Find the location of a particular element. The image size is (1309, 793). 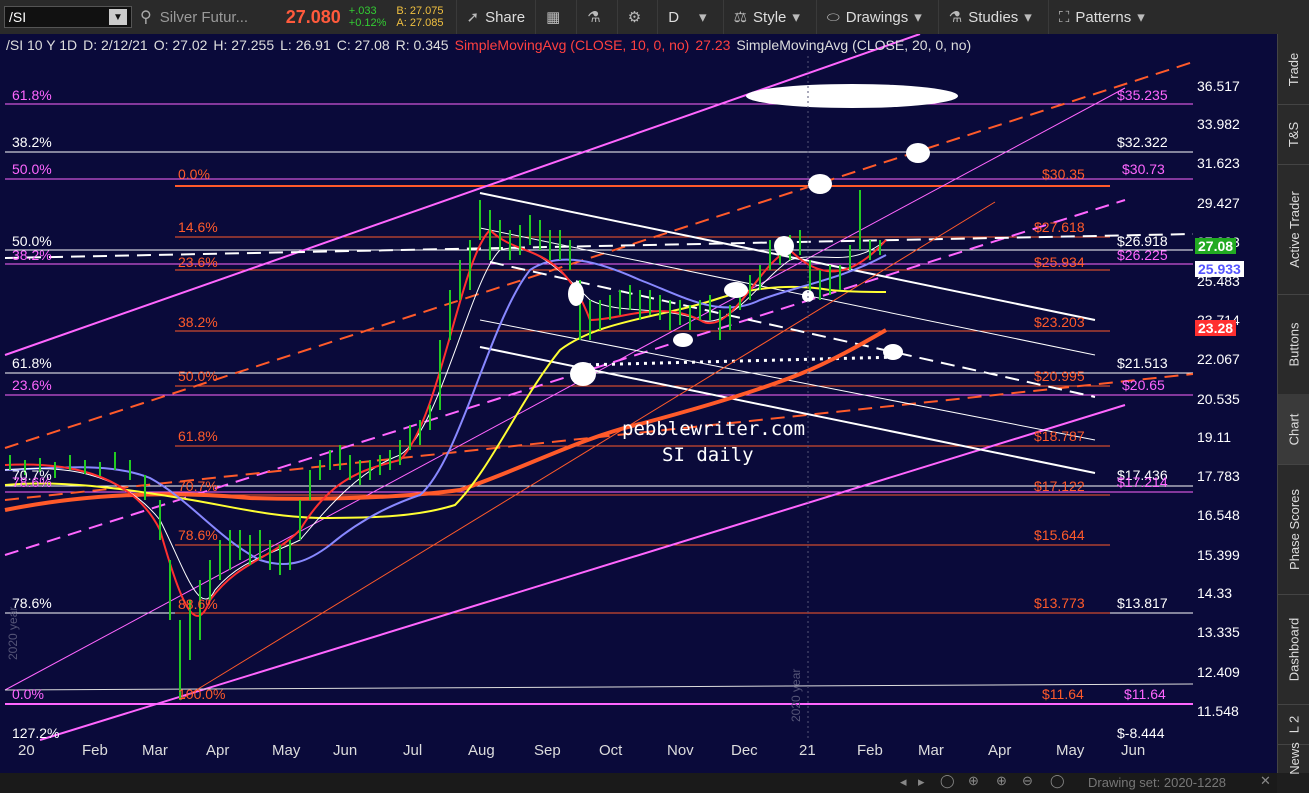

share-label: Share is located at coordinates (505, 17).